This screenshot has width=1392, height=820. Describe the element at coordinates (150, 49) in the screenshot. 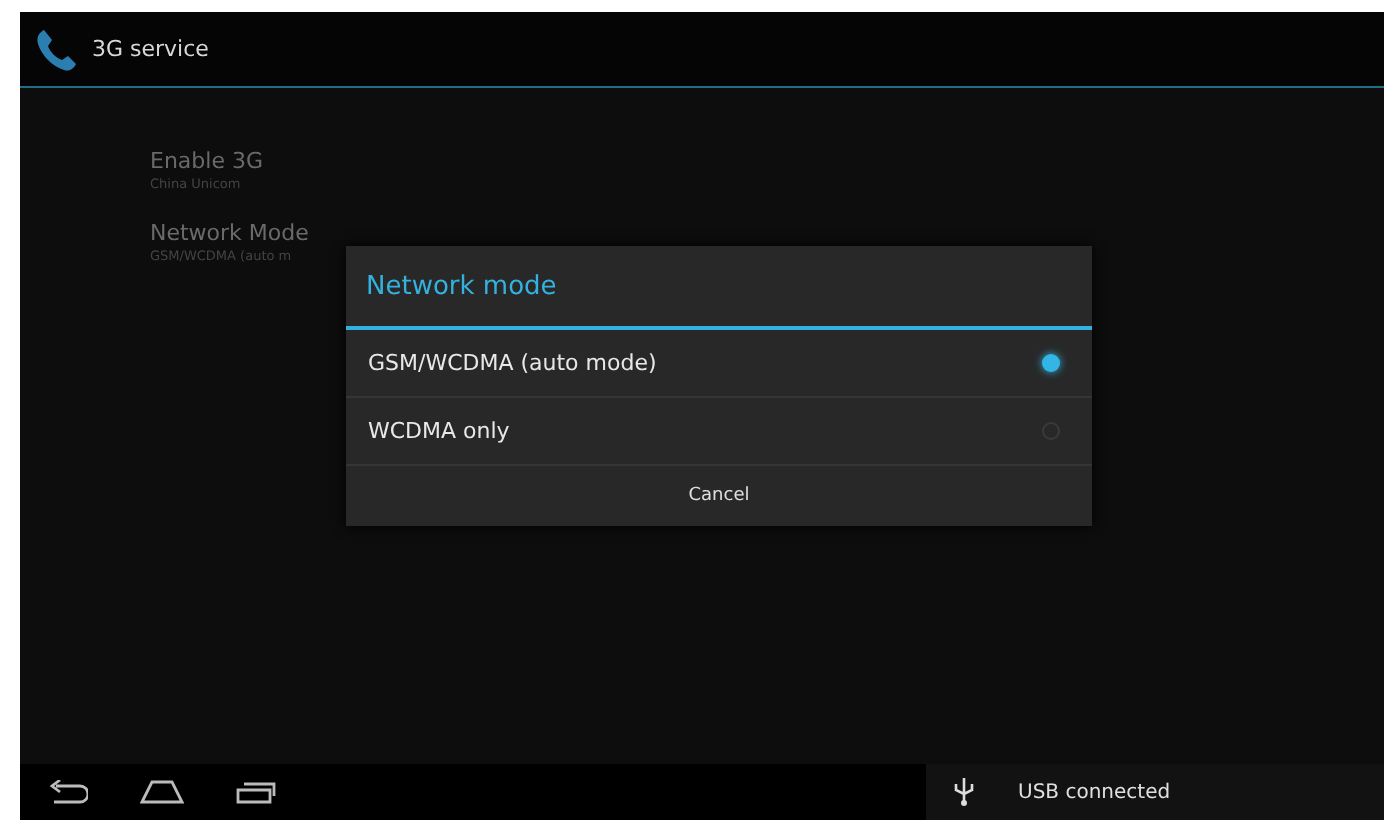

I see `app-title: 3G service` at that location.